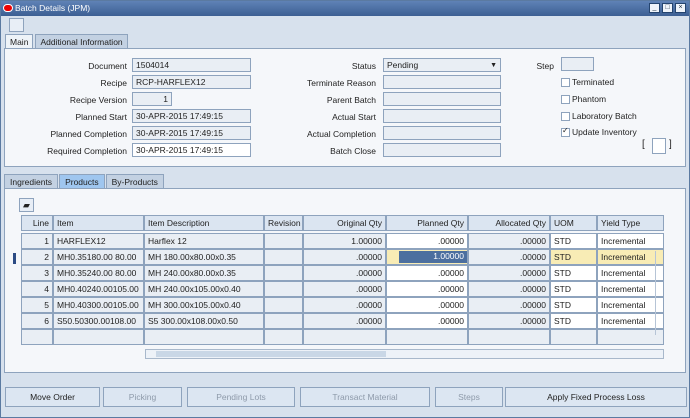 The height and width of the screenshot is (418, 690). Describe the element at coordinates (344, 241) in the screenshot. I see `row-original-qty: 1.00000` at that location.